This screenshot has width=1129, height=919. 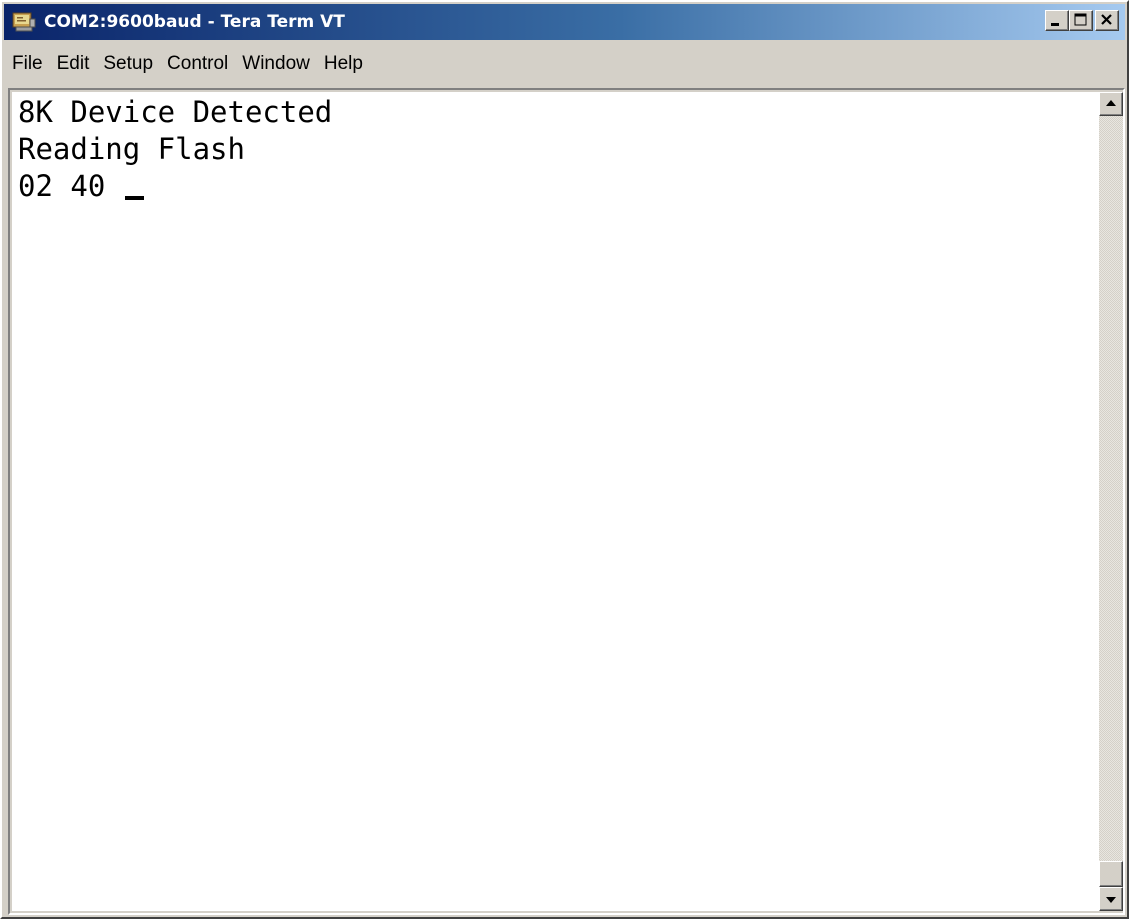 I want to click on minimize-icon, so click(x=1057, y=20).